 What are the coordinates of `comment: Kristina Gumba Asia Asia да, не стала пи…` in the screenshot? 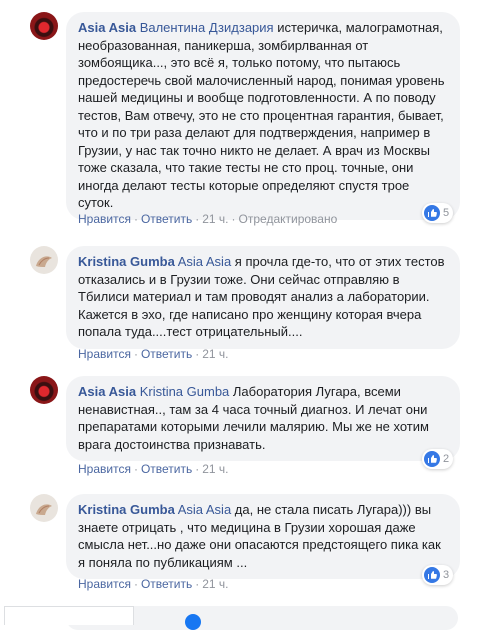 It's located at (250, 544).